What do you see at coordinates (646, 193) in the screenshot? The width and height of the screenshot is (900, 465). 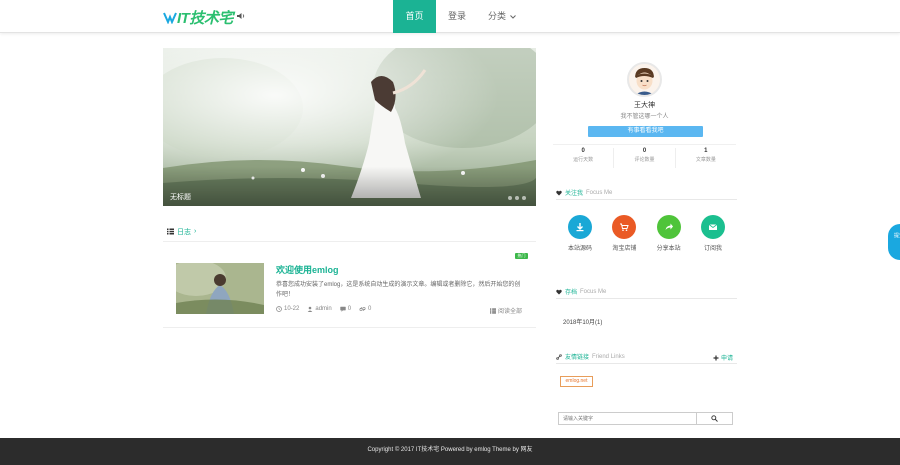 I see `follow-section-header: 关注我 Focus Me` at bounding box center [646, 193].